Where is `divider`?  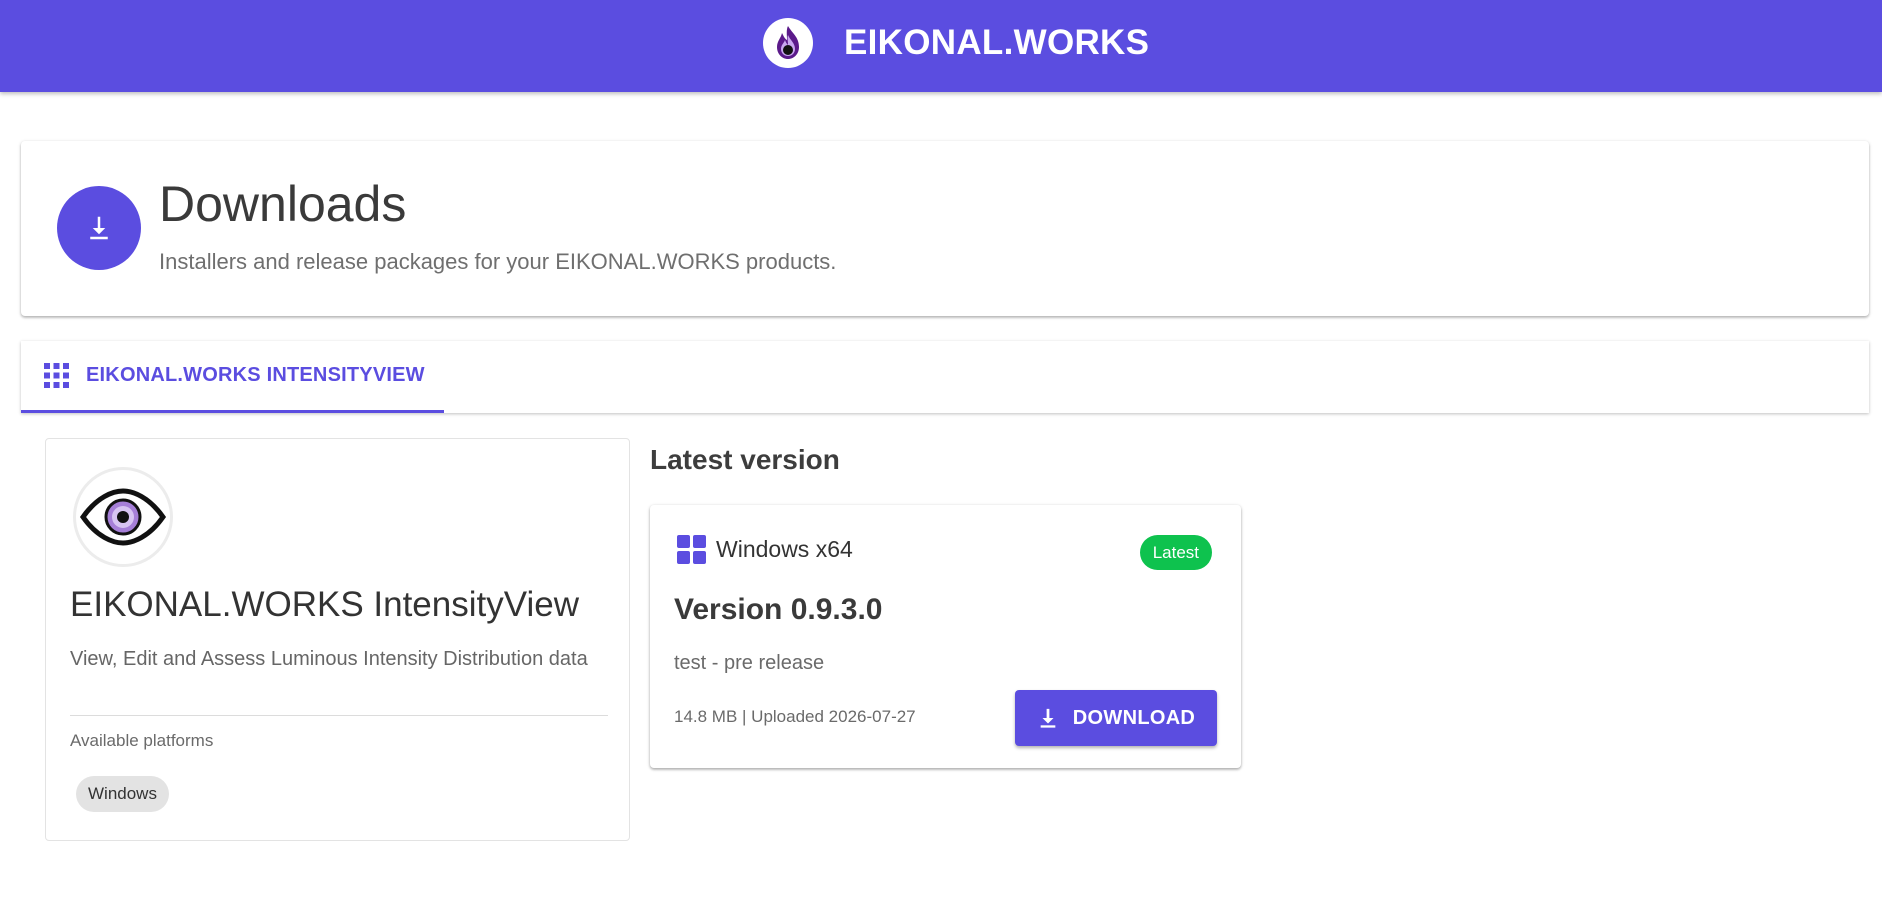 divider is located at coordinates (339, 715).